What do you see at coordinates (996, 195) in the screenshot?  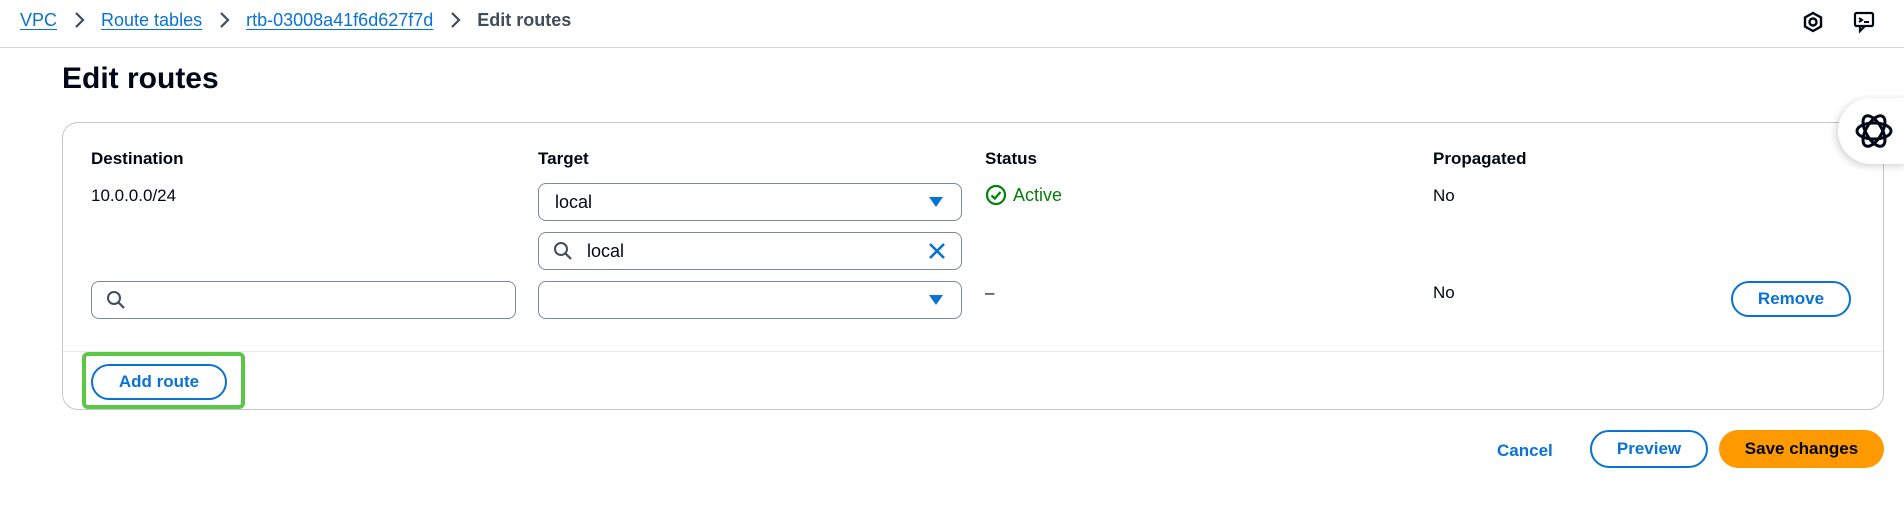 I see `status-positive-icon` at bounding box center [996, 195].